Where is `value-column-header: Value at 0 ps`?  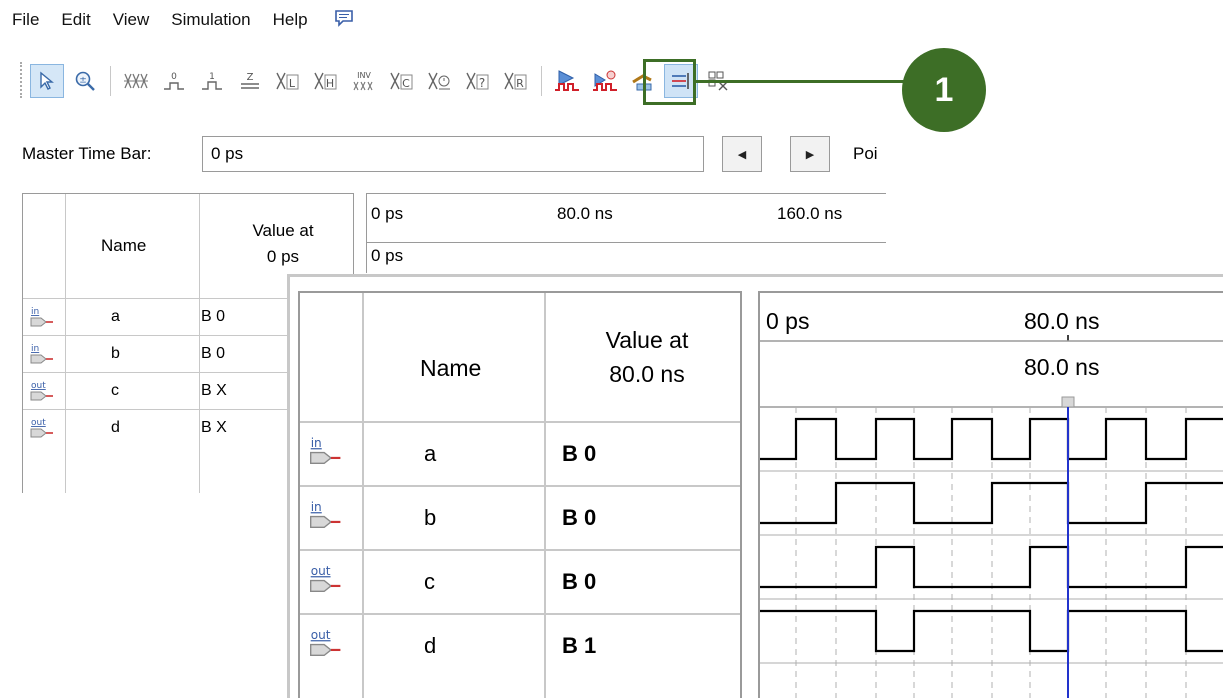 value-column-header: Value at 0 ps is located at coordinates (283, 244).